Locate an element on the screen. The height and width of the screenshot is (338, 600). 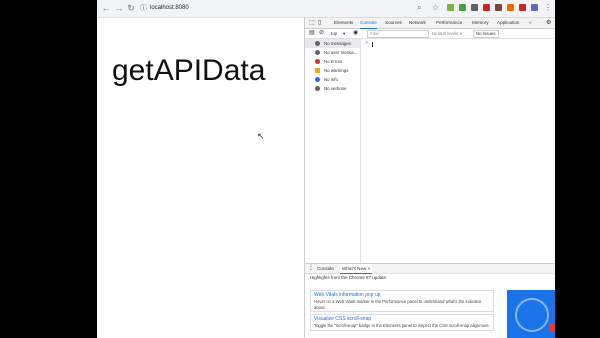
browser-toolbar: ← → ↻ ⓘ localhost:8080 ⌕ ☆ ⋮ is located at coordinates (326, 9).